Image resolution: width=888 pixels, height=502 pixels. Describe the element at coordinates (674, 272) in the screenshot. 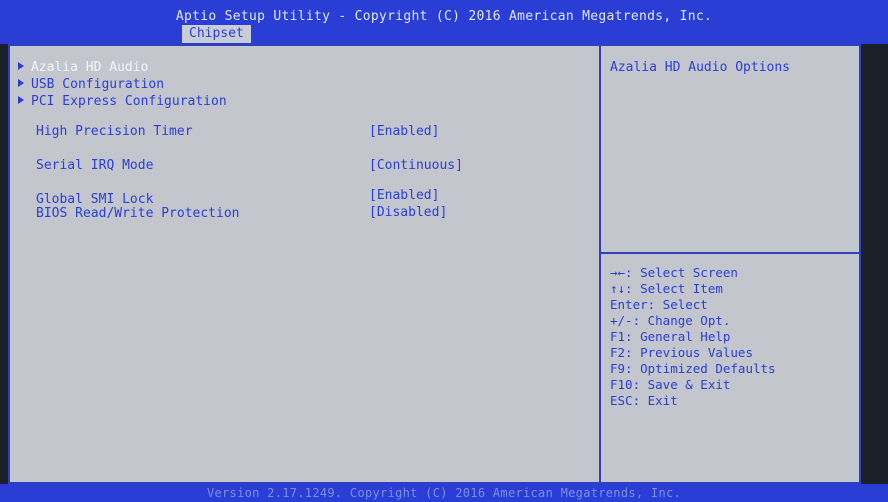

I see `key-hint-select-screen: →←: Select Screen` at that location.